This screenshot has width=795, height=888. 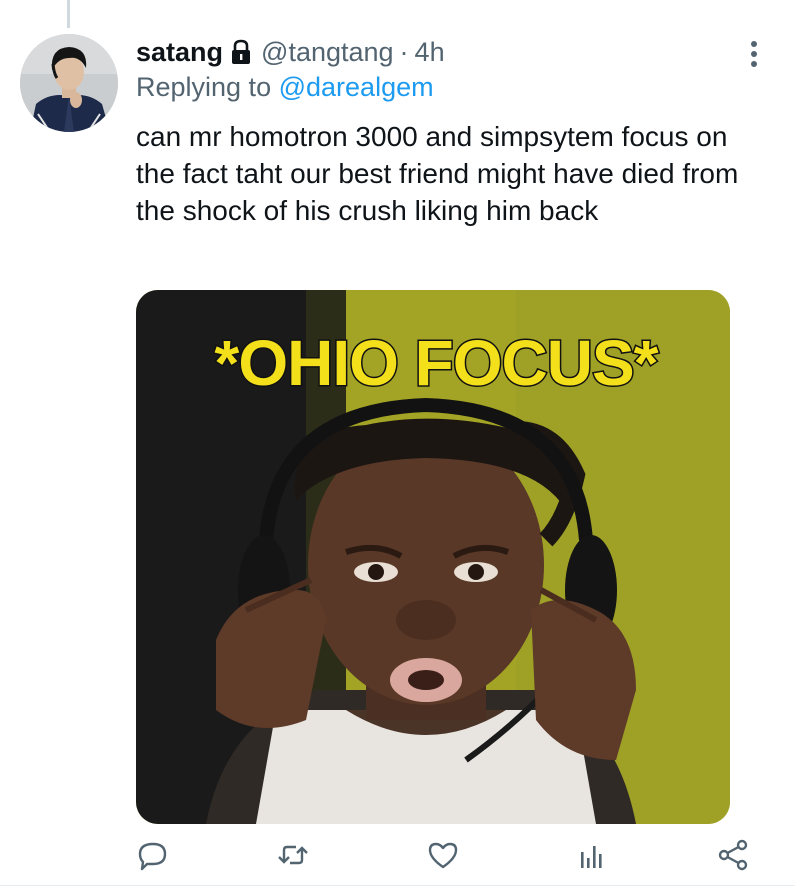 I want to click on user-handle: @tangtang, so click(x=327, y=52).